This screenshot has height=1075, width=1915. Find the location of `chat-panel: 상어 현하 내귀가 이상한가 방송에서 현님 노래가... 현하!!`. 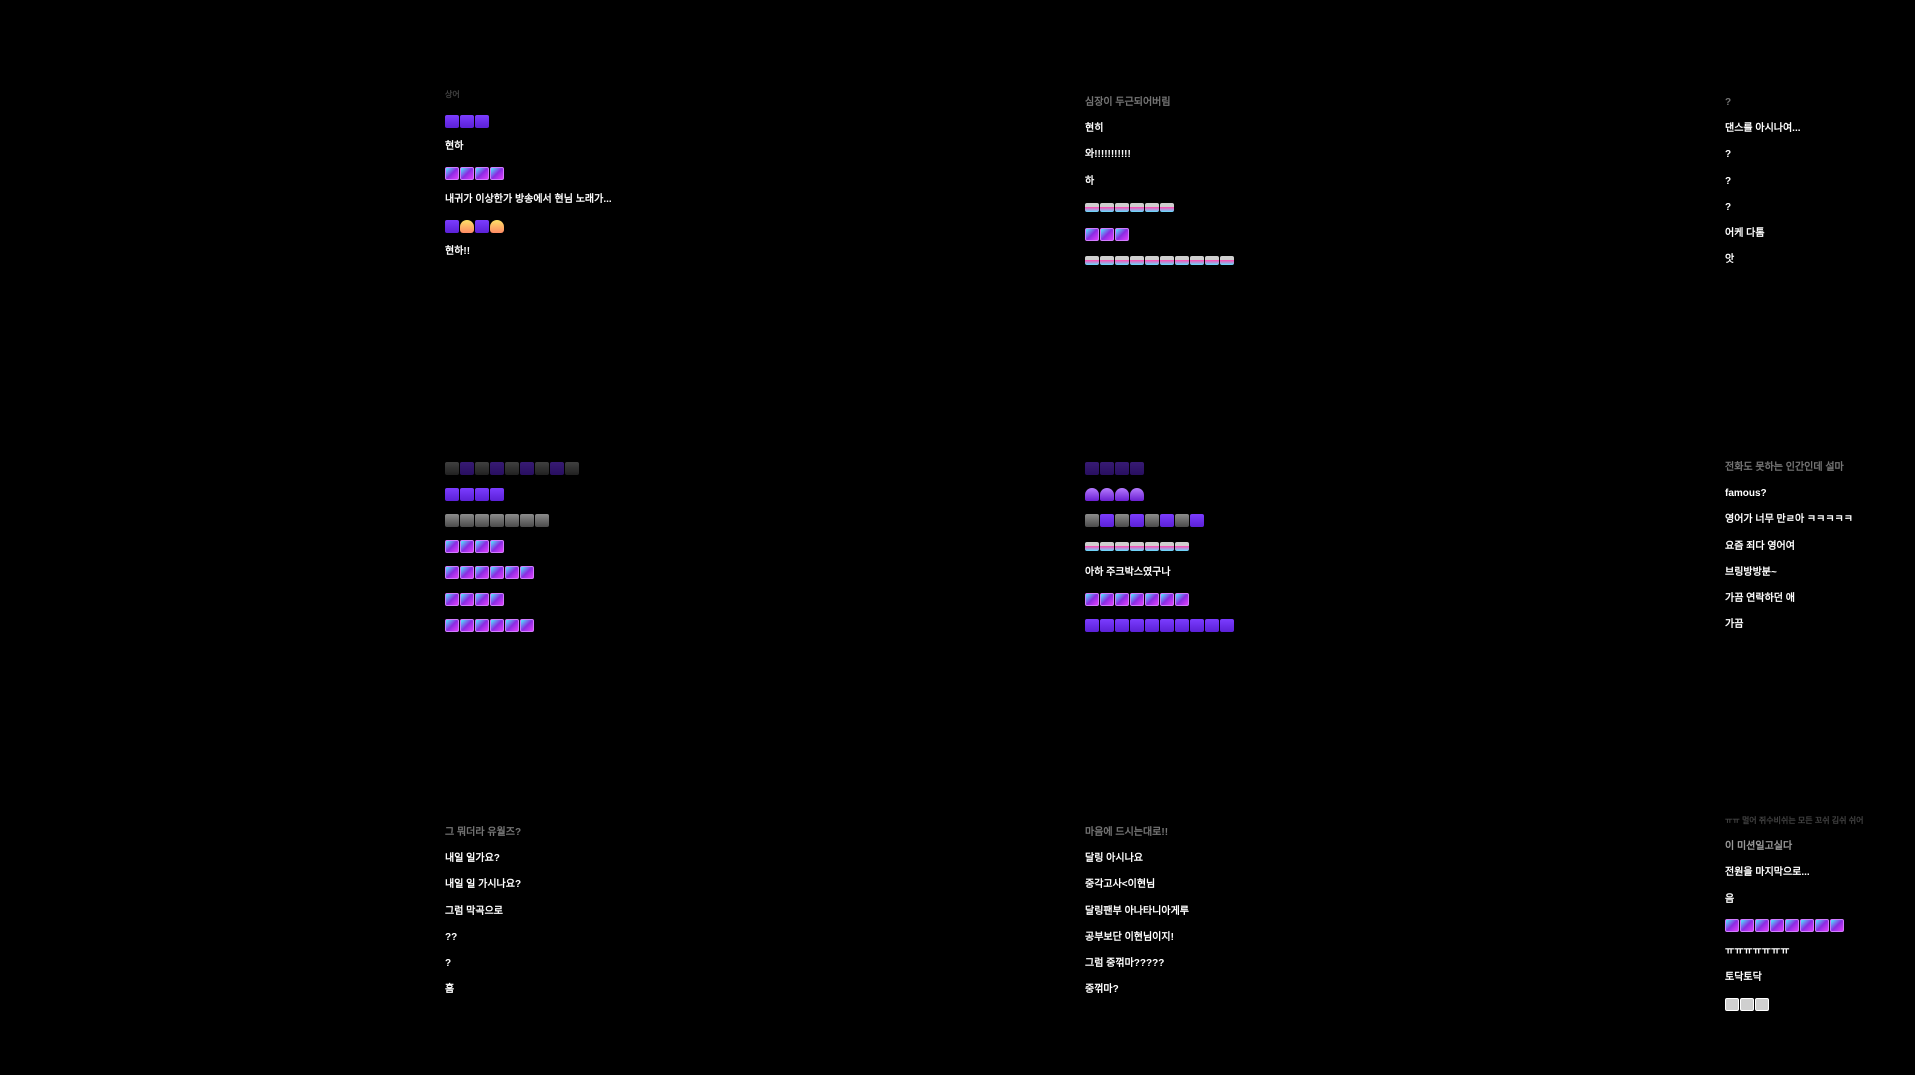

chat-panel: 상어 현하 내귀가 이상한가 방송에서 현님 노래가... 현하!! is located at coordinates (635, 173).